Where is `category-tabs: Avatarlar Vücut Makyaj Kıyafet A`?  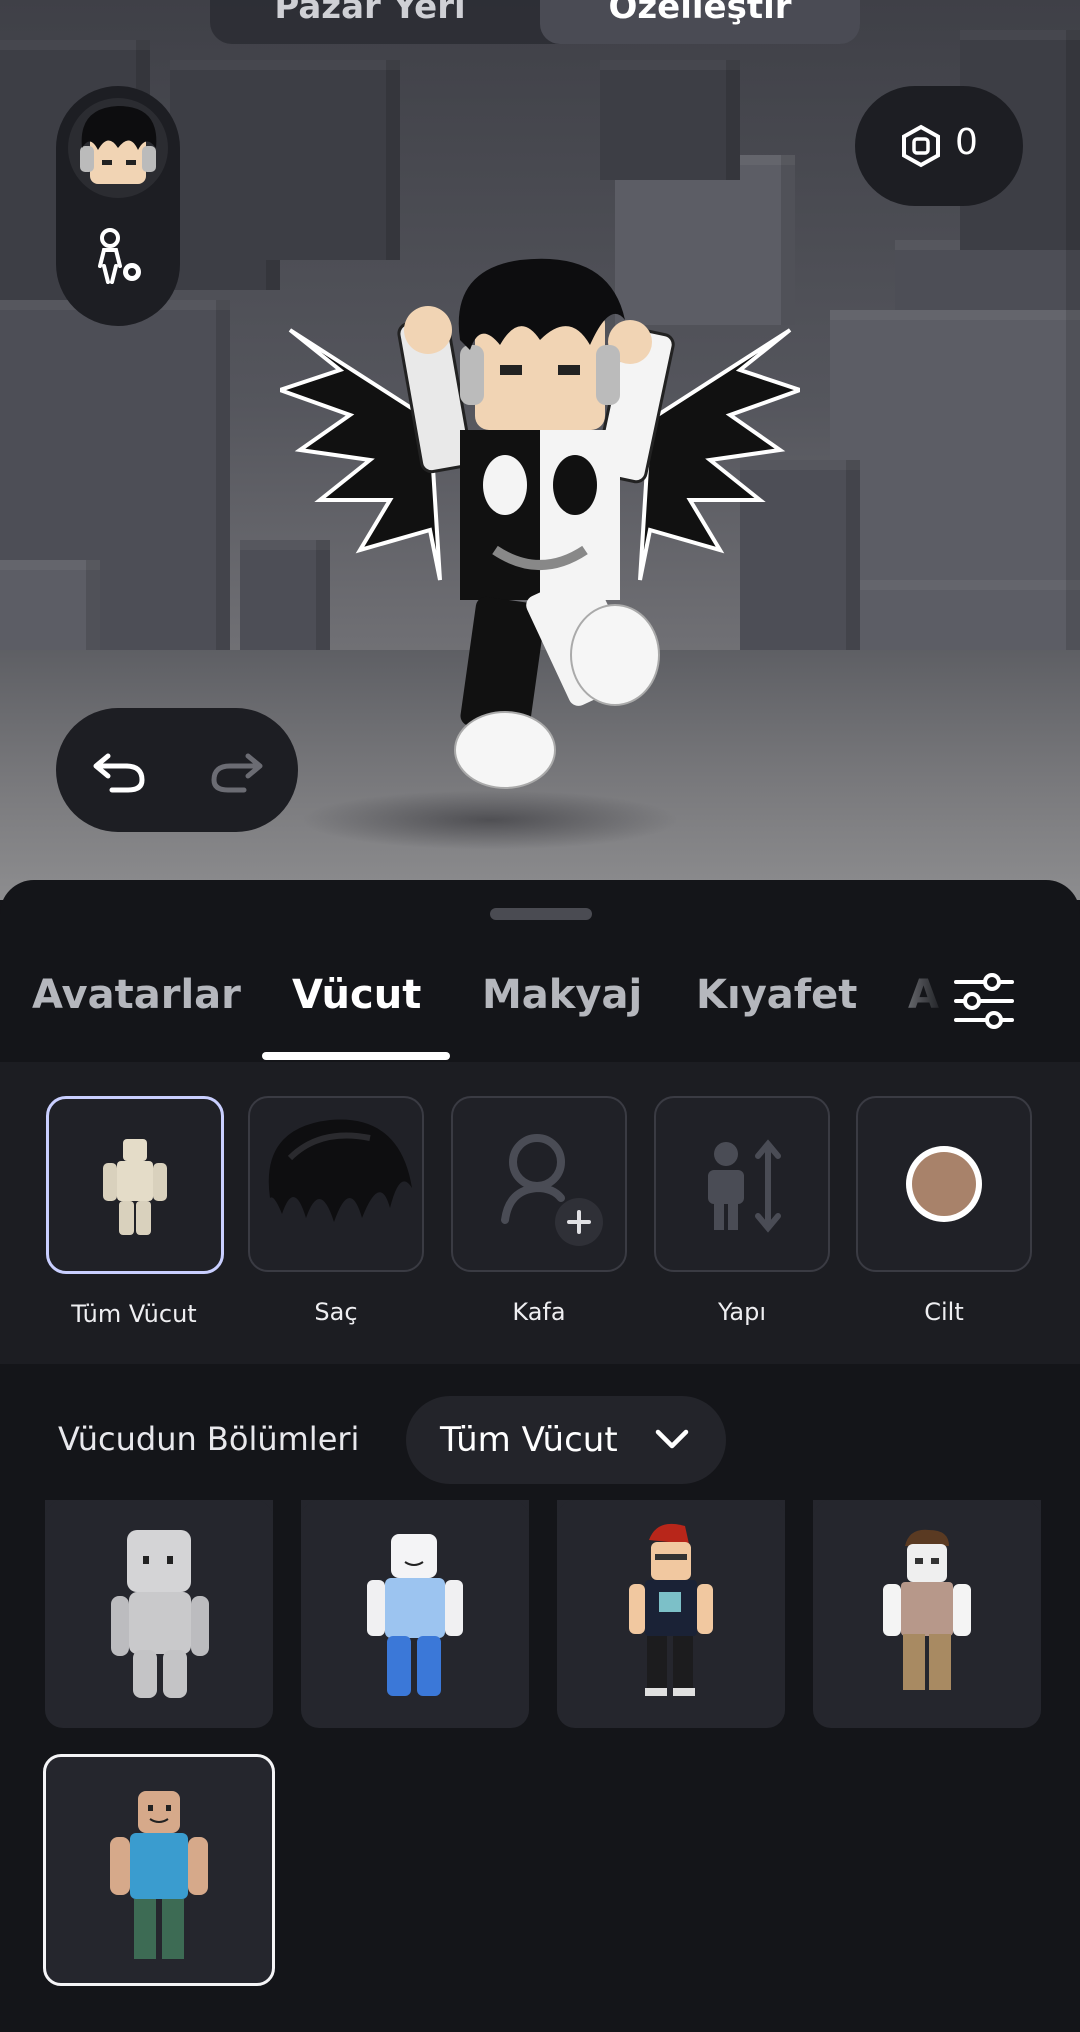
category-tabs: Avatarlar Vücut Makyaj Kıyafet A is located at coordinates (540, 999).